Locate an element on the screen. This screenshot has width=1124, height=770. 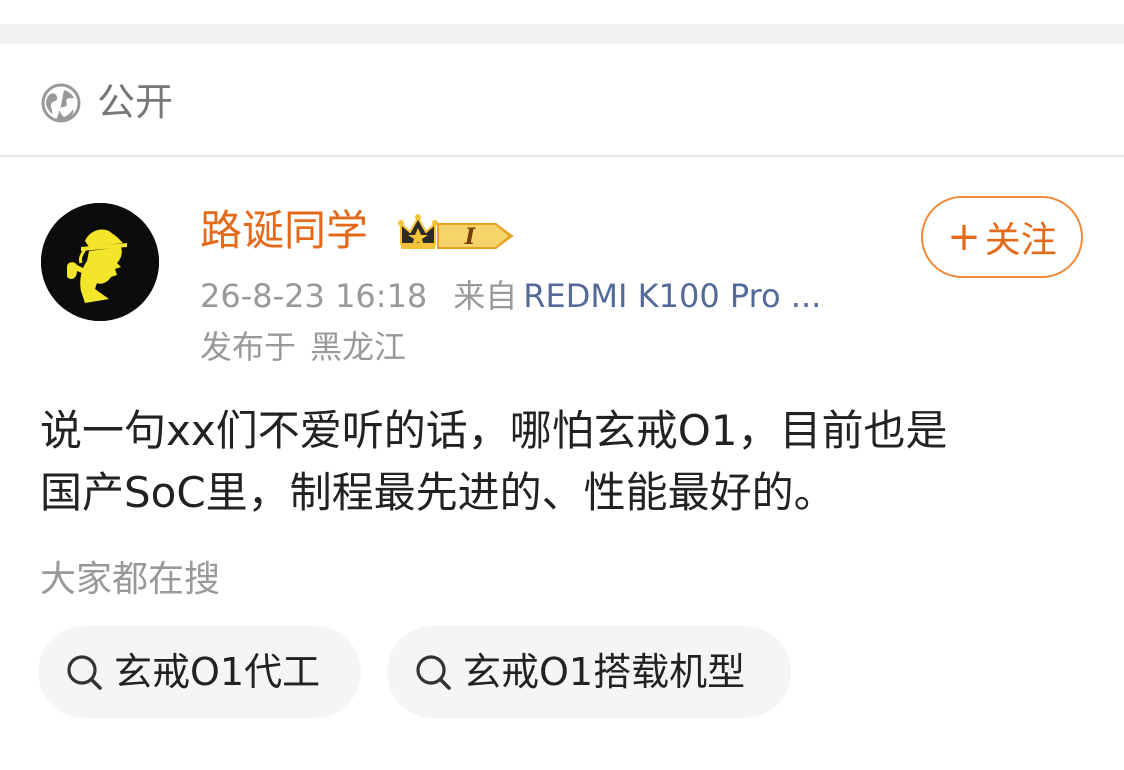
vip-crown-badge-icon: I is located at coordinates (458, 232).